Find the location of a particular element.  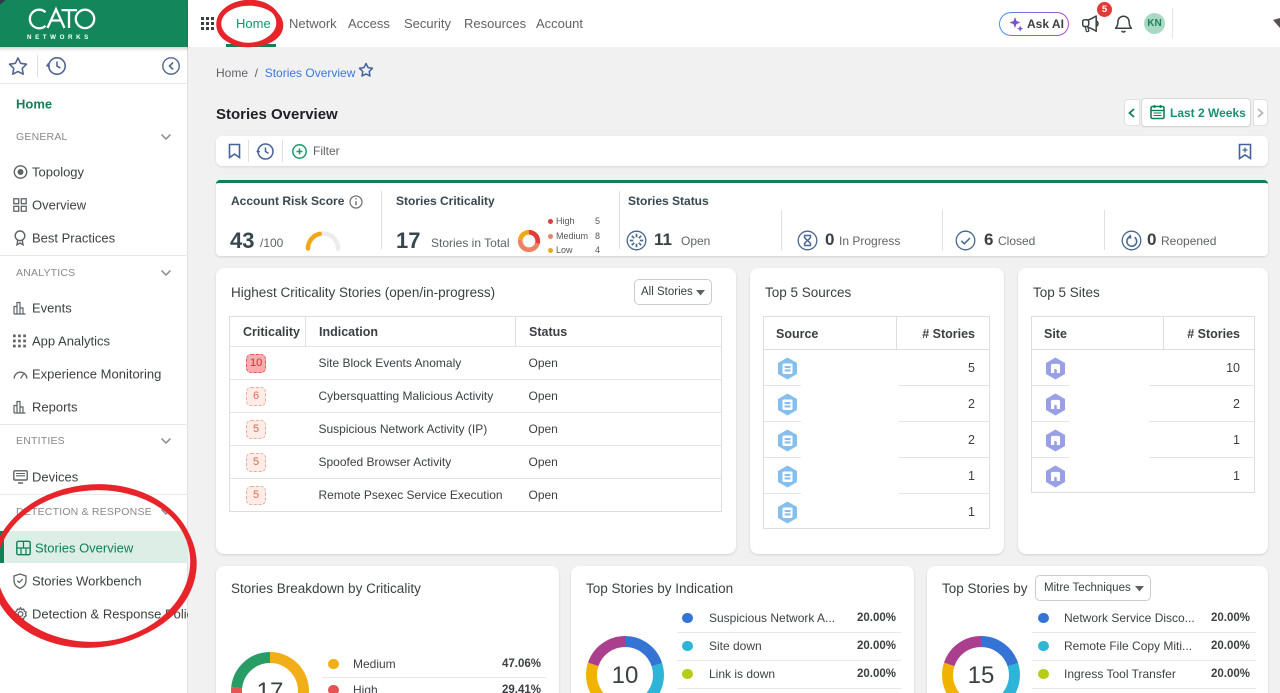

svg-text: 17 is located at coordinates (270, 685).